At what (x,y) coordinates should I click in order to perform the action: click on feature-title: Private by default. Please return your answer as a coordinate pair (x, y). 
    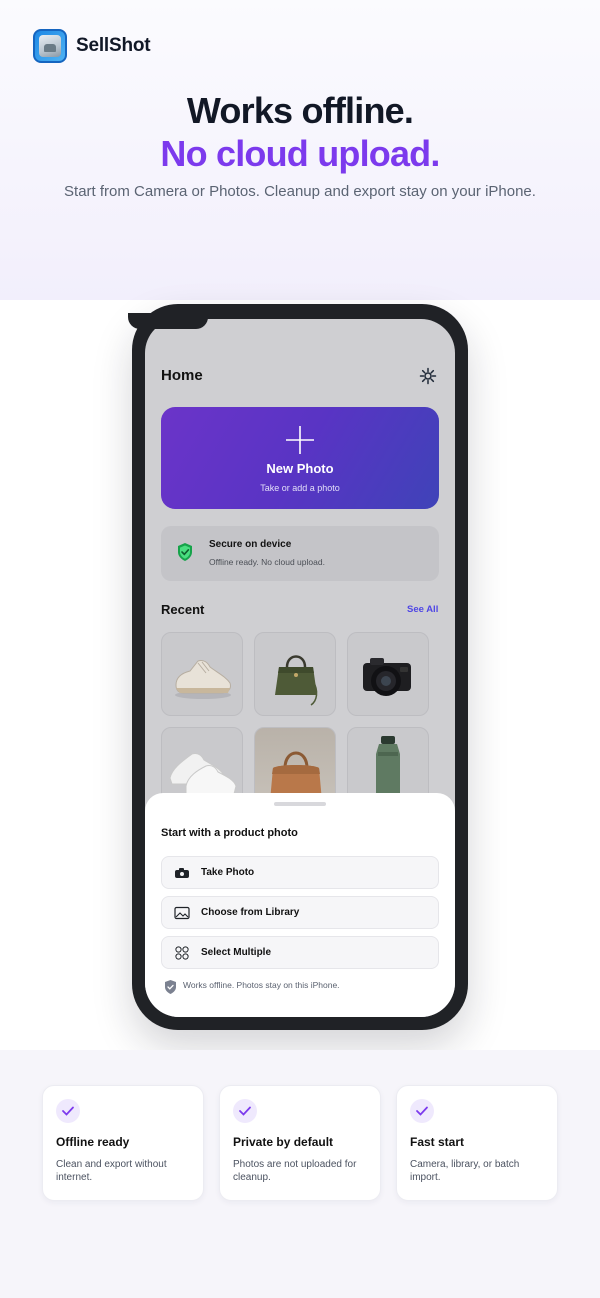
    Looking at the image, I should click on (283, 1142).